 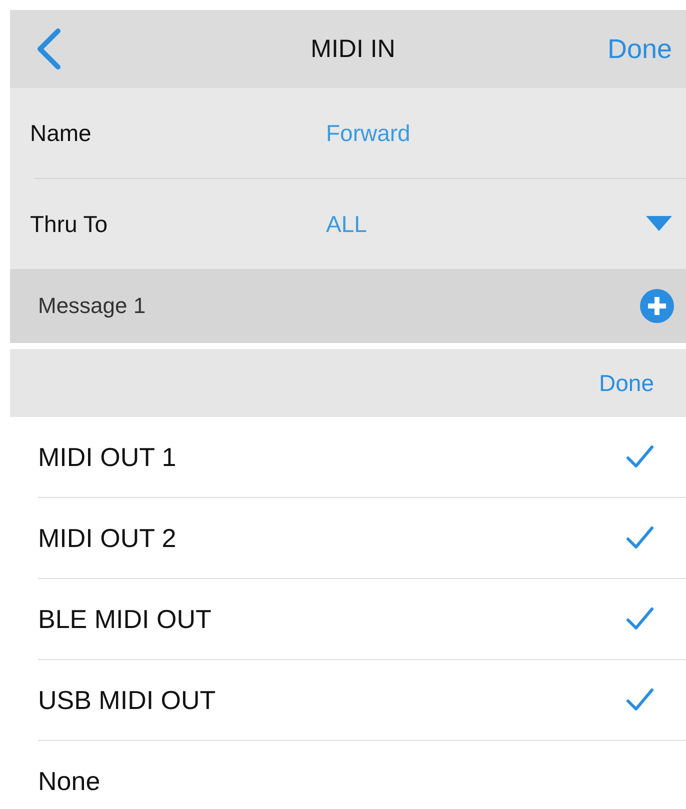 I want to click on option-row: MIDI OUT 1, so click(x=362, y=457).